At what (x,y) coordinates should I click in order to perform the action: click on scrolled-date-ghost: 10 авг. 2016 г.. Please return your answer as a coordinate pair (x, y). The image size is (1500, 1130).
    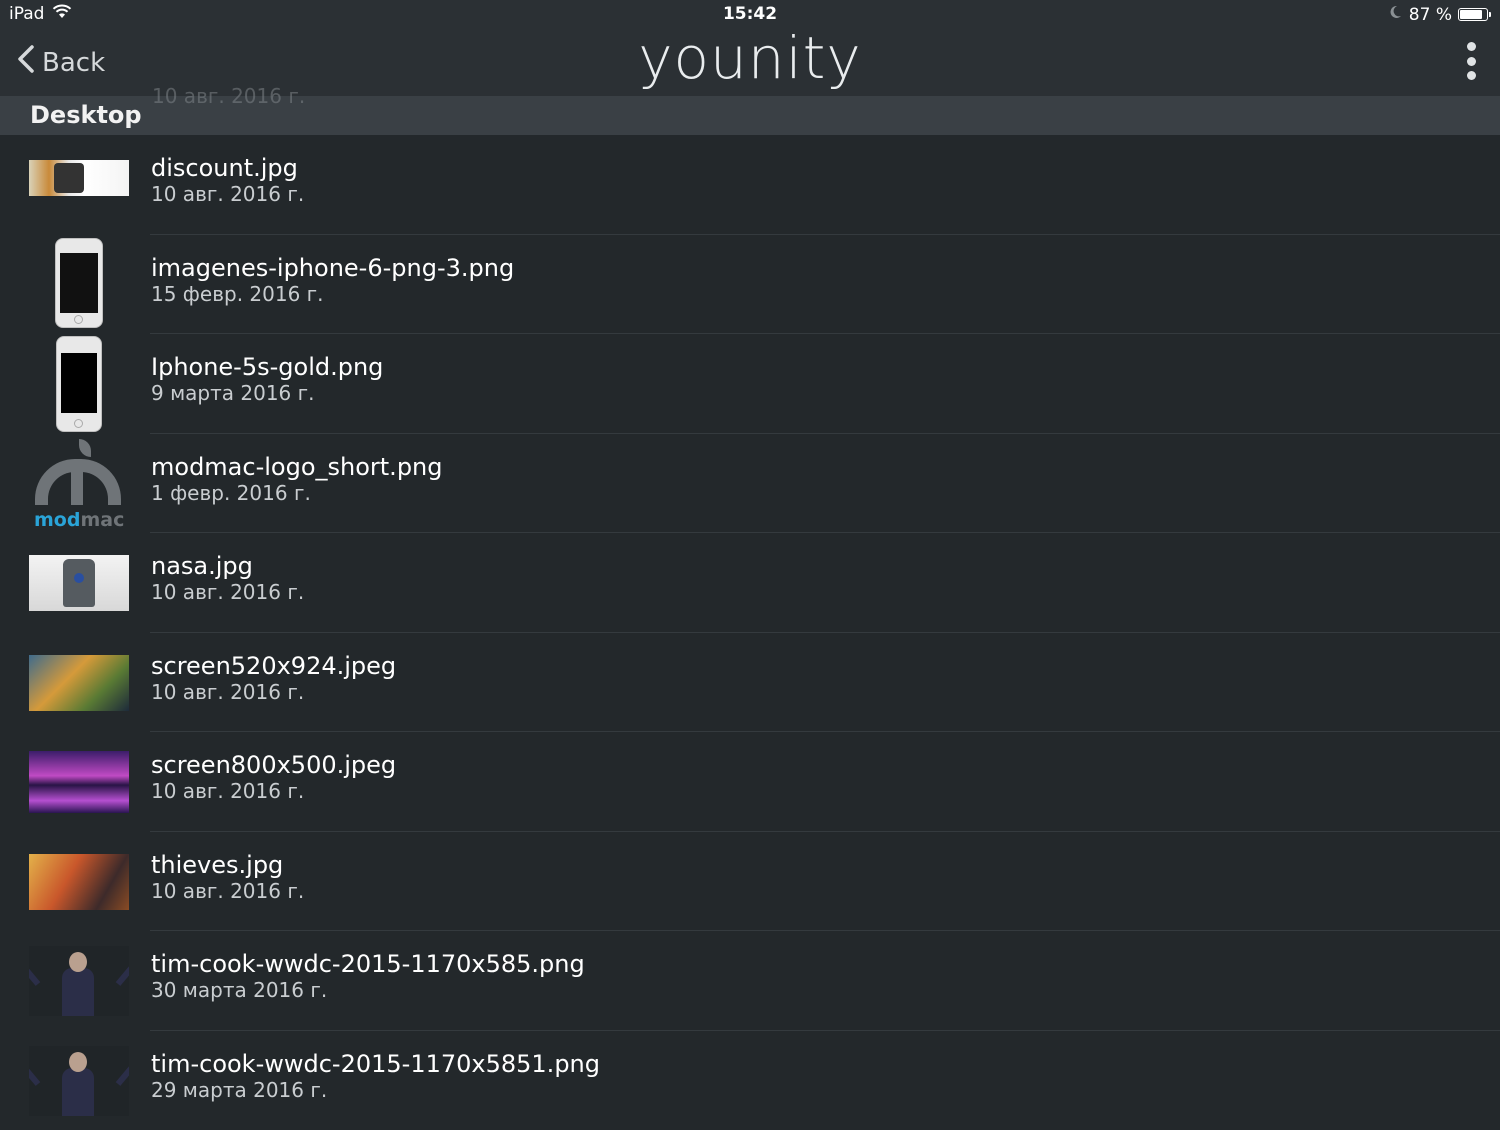
    Looking at the image, I should click on (228, 96).